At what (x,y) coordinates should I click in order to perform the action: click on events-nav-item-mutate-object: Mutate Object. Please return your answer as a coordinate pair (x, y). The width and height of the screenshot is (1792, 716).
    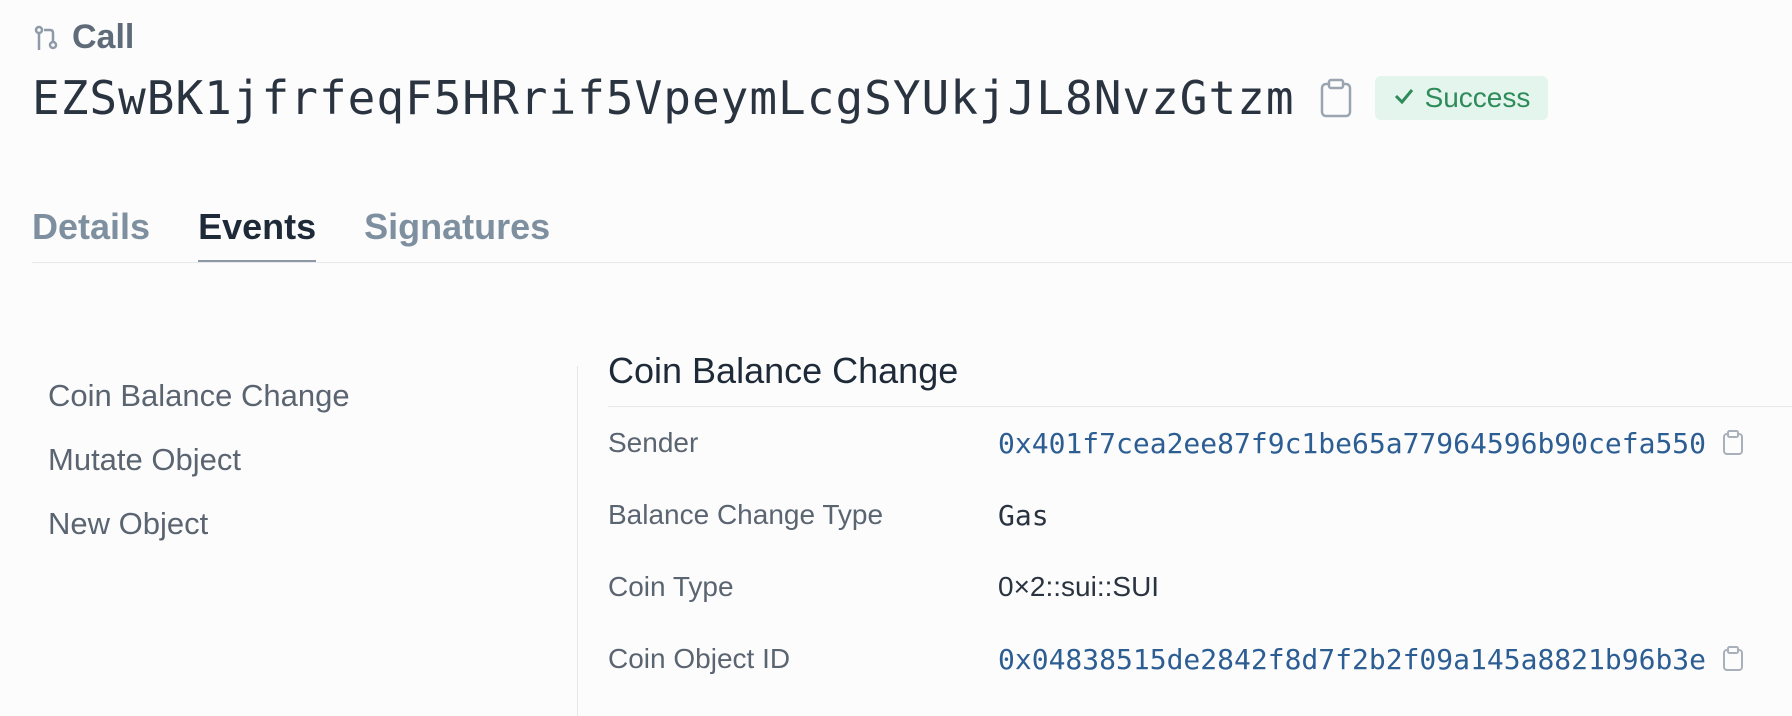
    Looking at the image, I should click on (199, 474).